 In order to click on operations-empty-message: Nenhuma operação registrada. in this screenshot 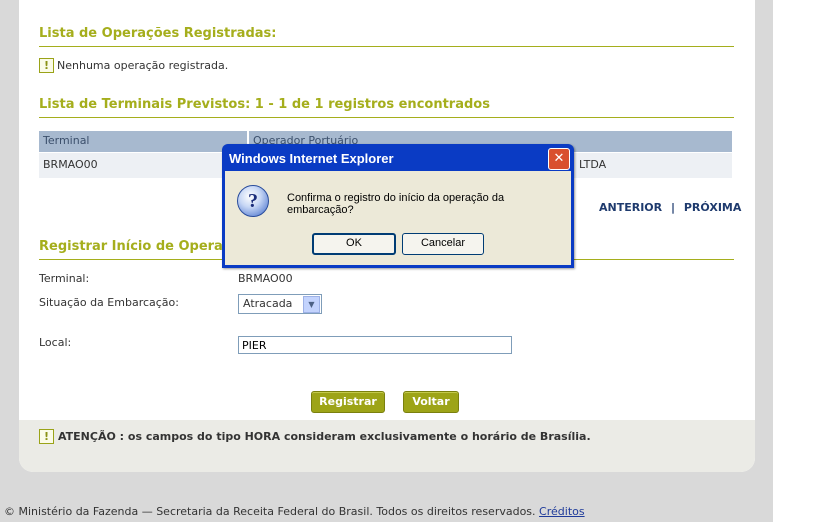, I will do `click(143, 65)`.